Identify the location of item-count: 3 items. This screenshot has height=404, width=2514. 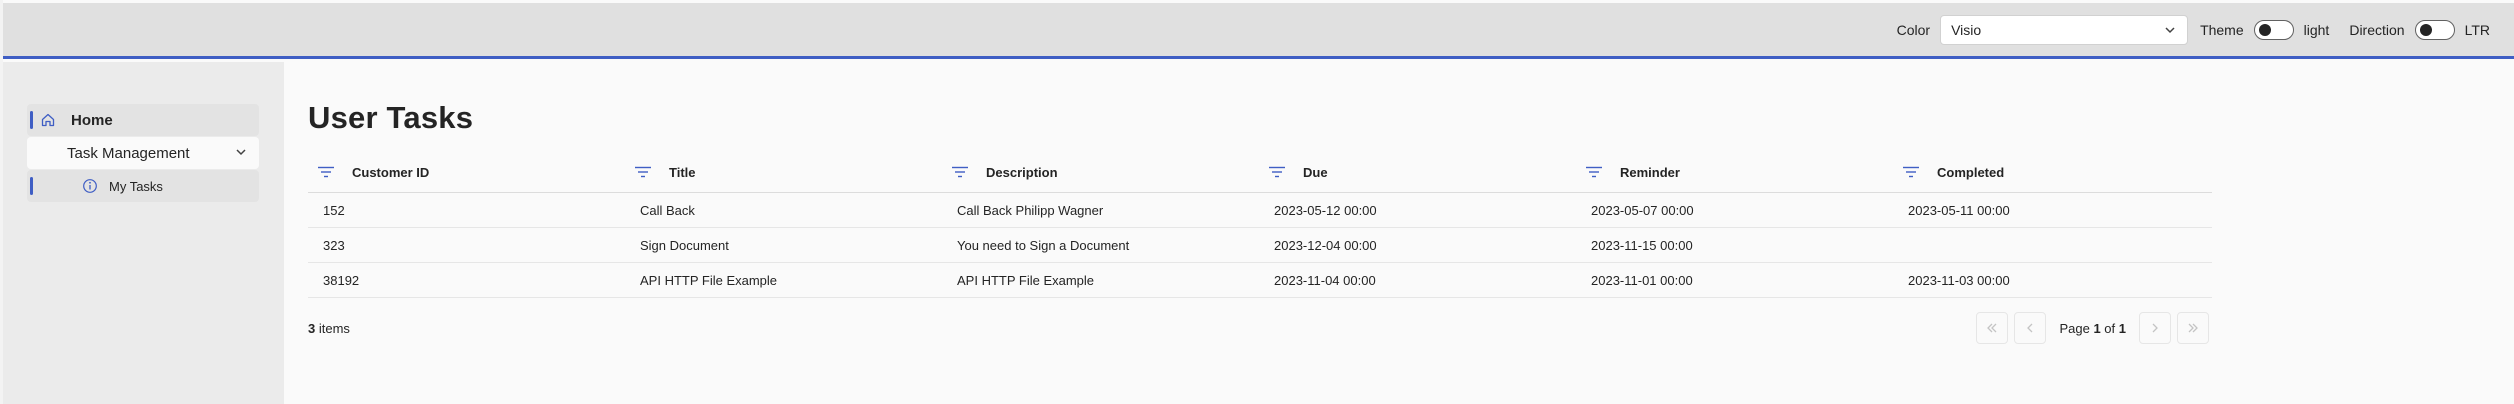
(329, 328).